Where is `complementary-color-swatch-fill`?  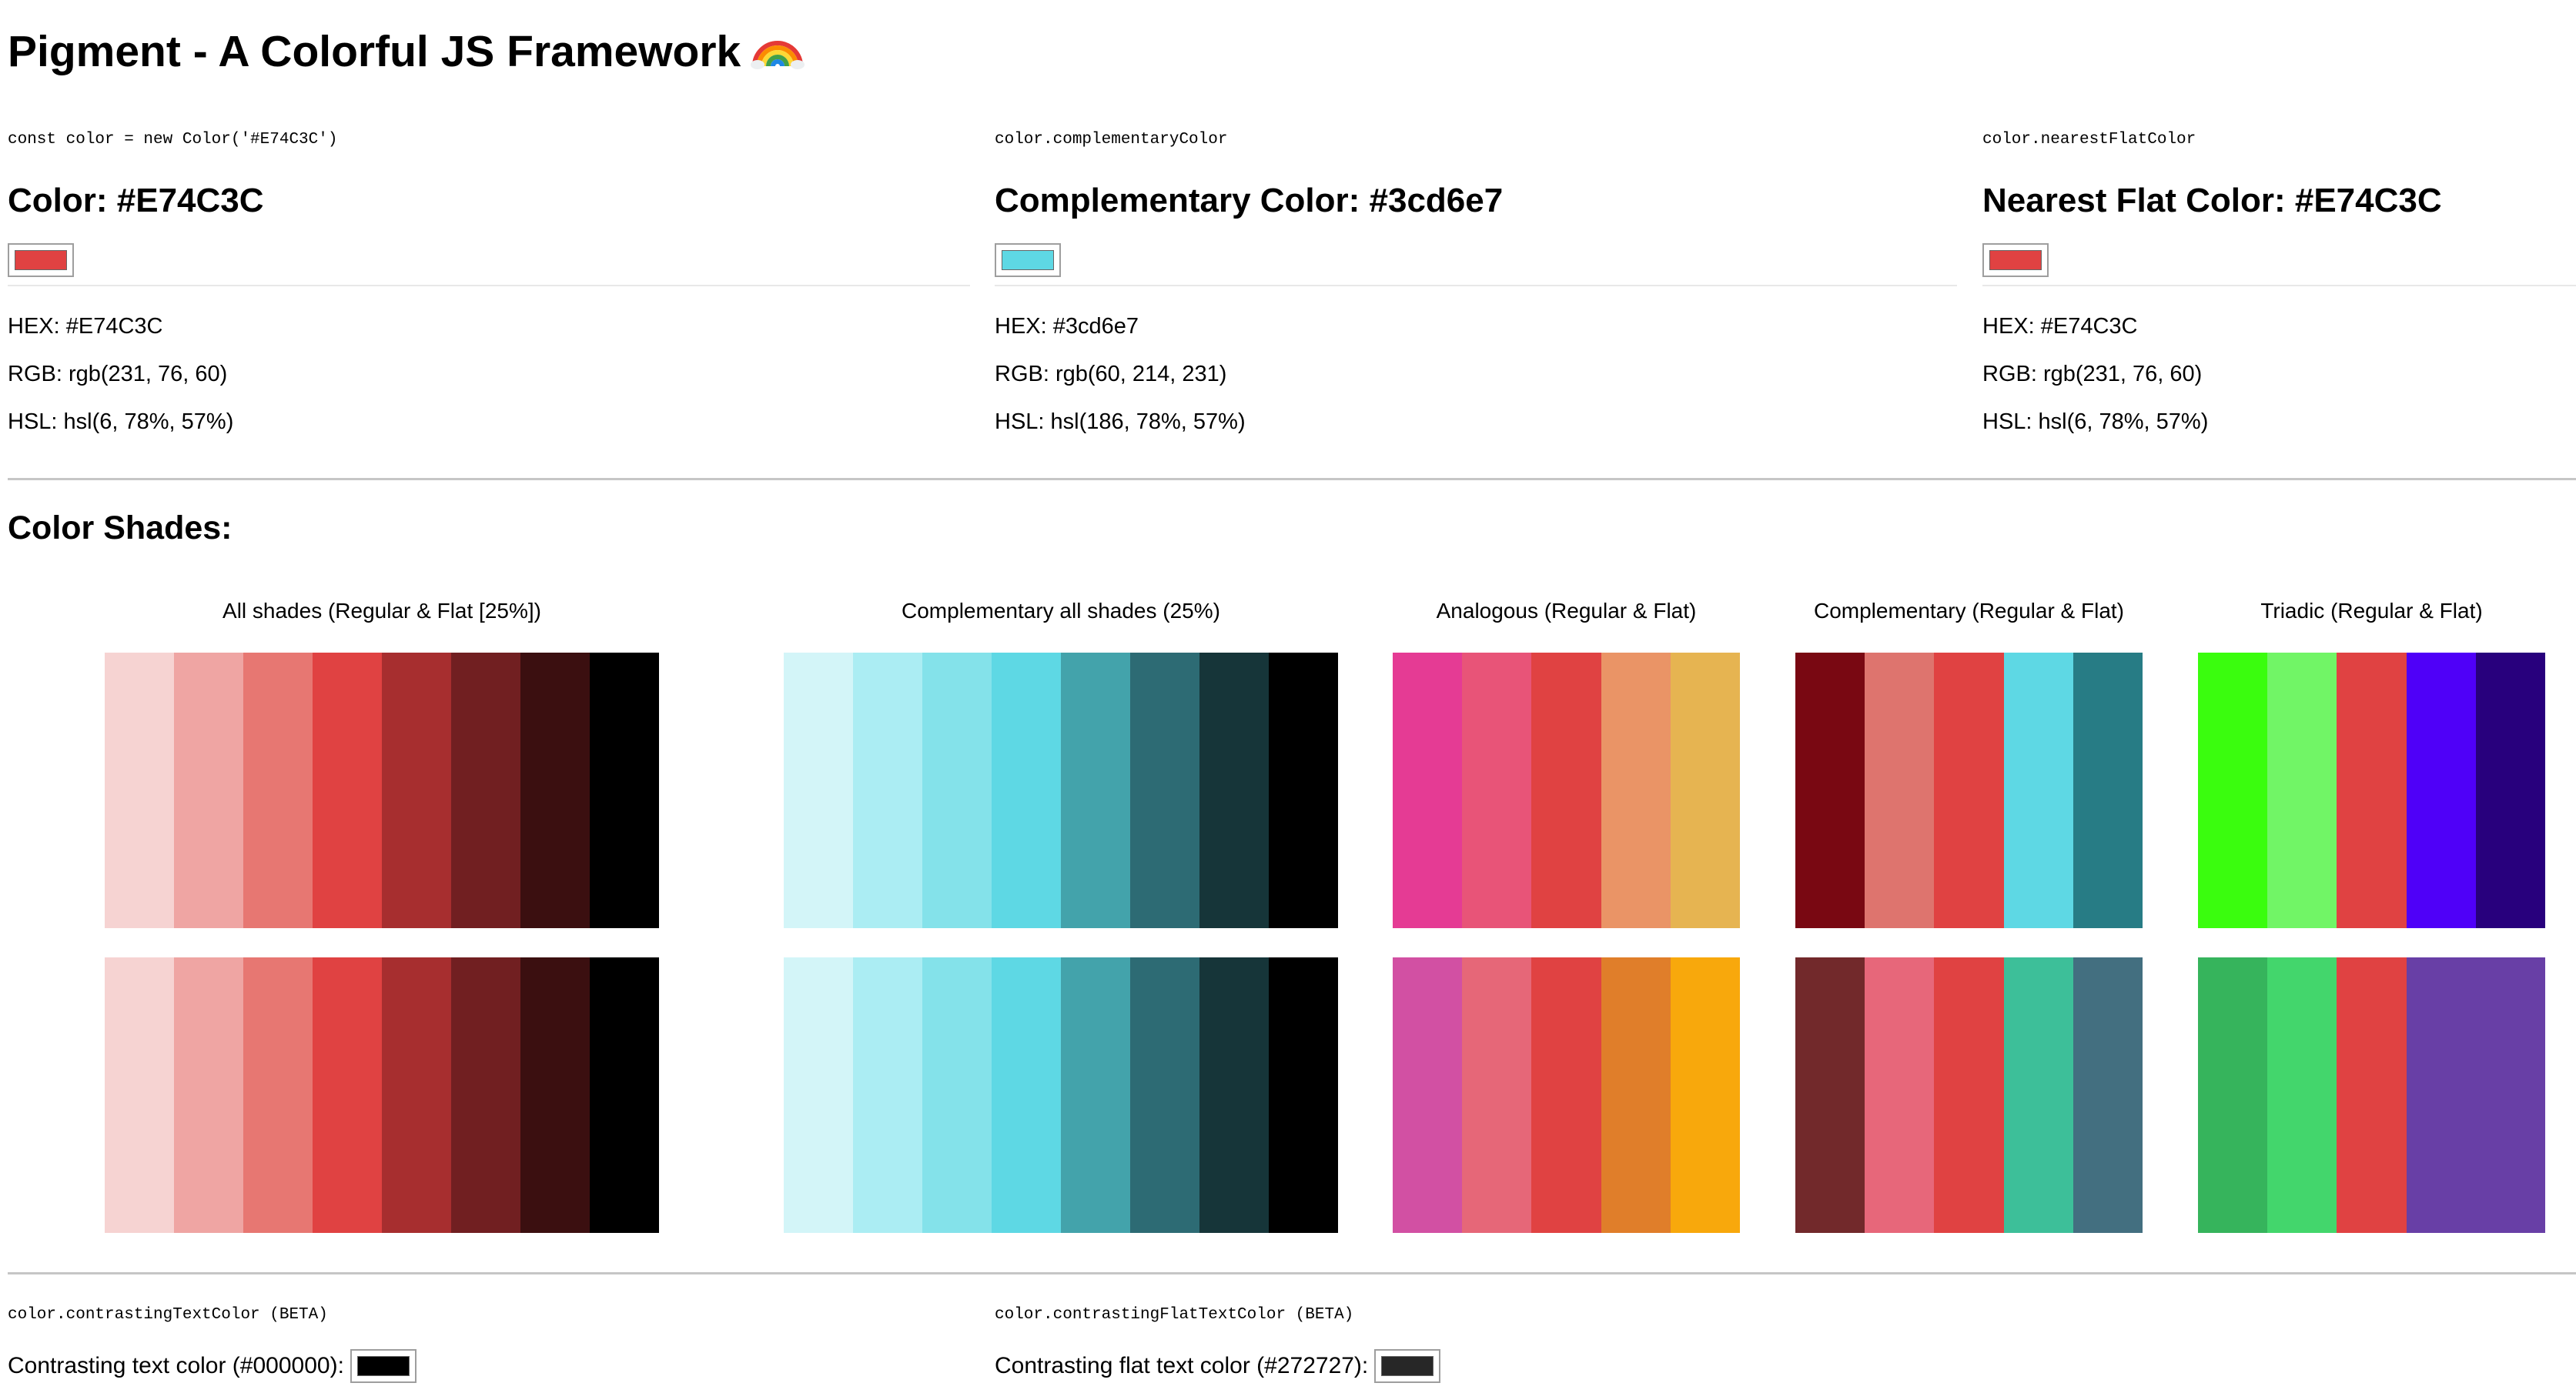 complementary-color-swatch-fill is located at coordinates (1028, 260).